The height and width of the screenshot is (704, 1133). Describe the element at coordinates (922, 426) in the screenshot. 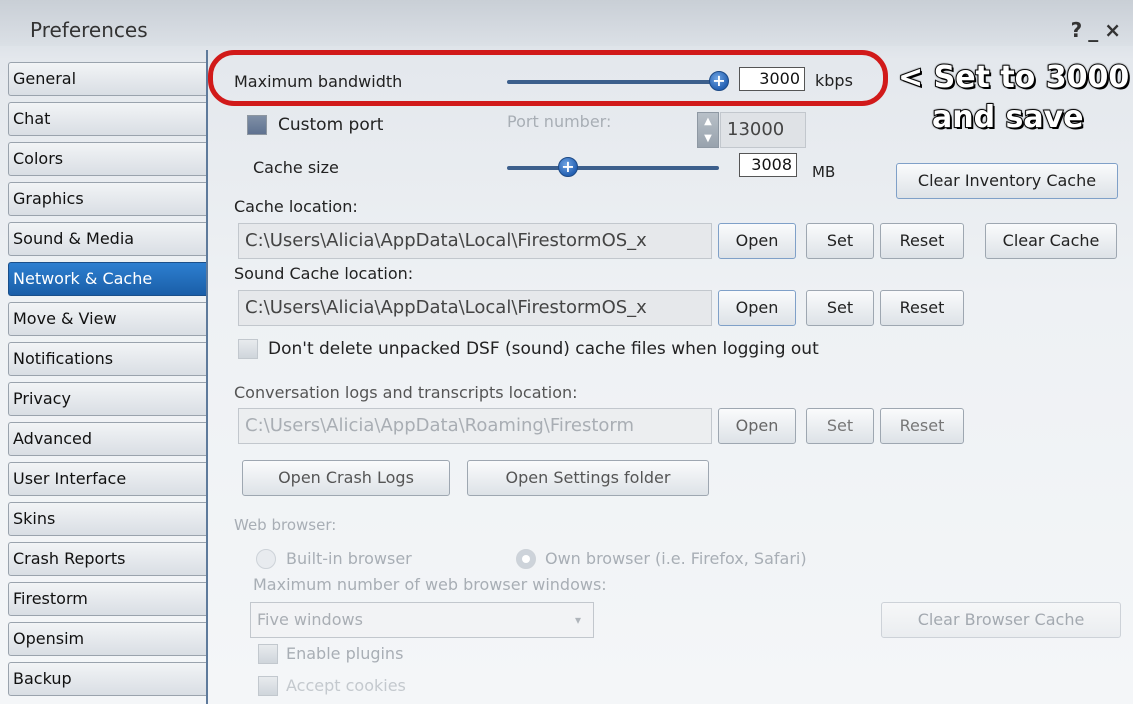

I see `logs-reset-button: Reset` at that location.